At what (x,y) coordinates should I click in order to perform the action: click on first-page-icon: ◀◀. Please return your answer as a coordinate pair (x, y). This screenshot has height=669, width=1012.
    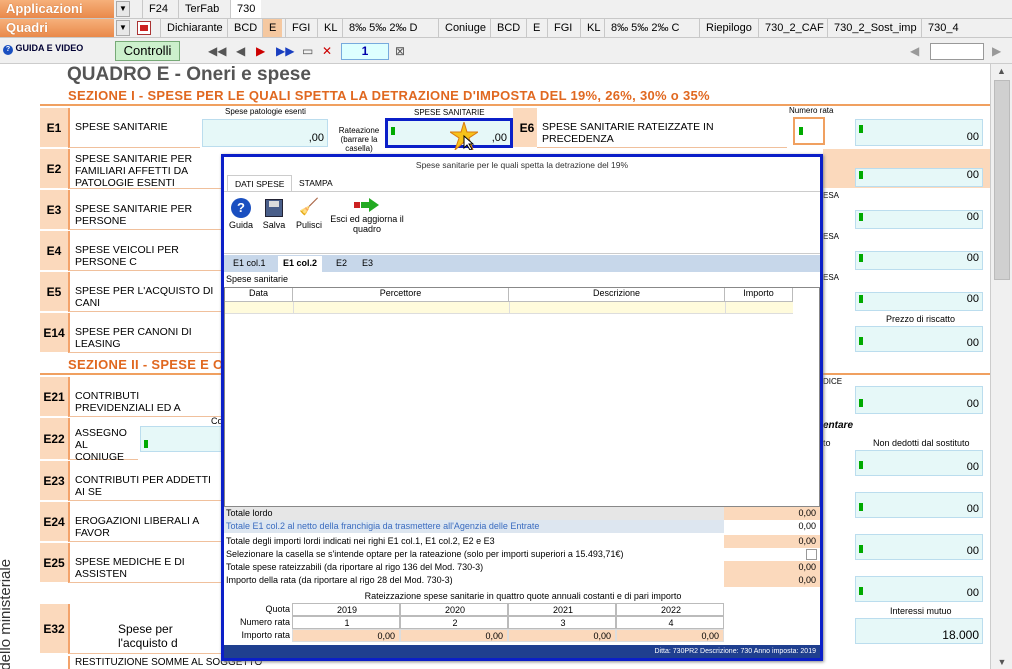
    Looking at the image, I should click on (217, 51).